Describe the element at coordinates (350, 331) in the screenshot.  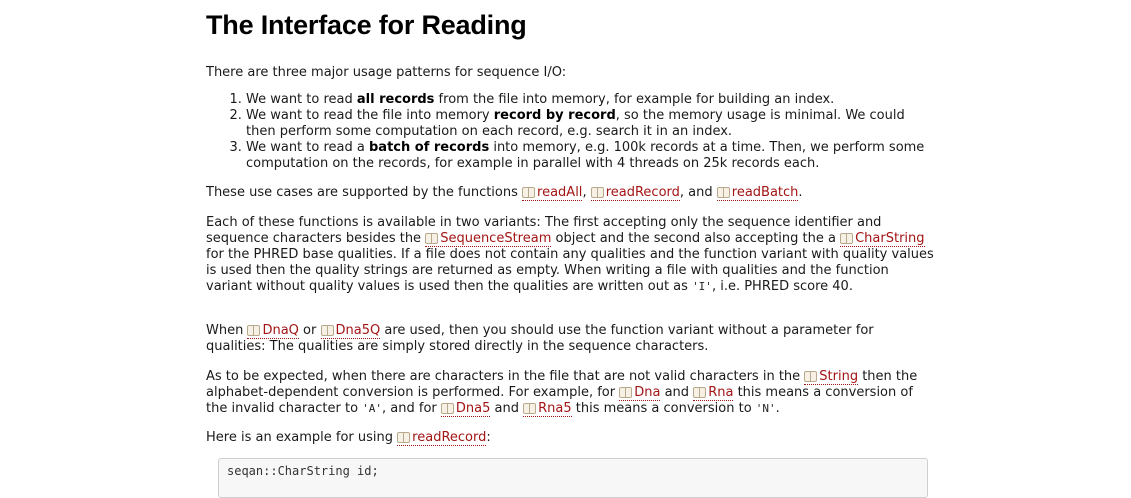
I see `link-dna5q: Dna5Q` at that location.